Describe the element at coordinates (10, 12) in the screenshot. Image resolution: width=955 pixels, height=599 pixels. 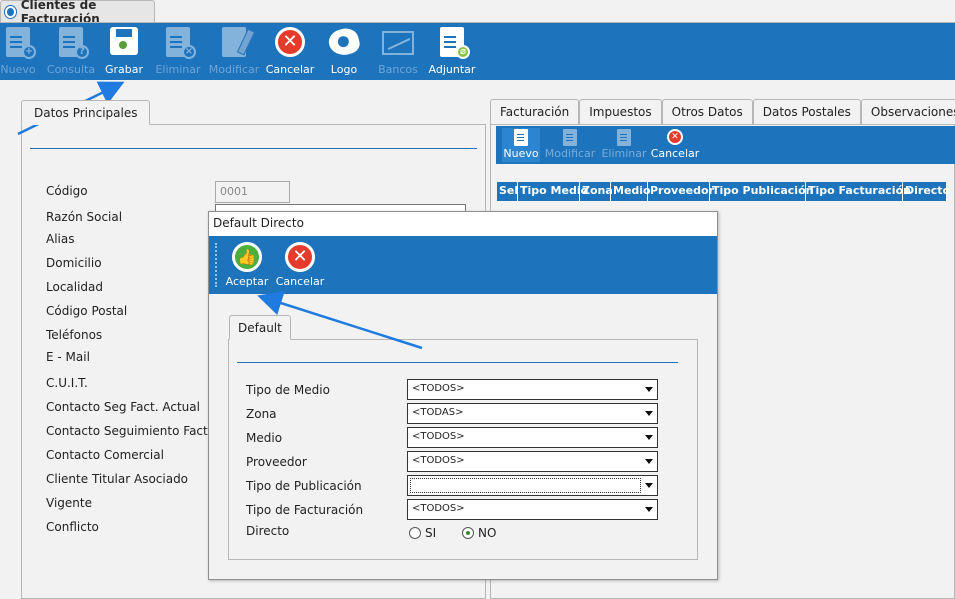
I see `app-logo-icon` at that location.